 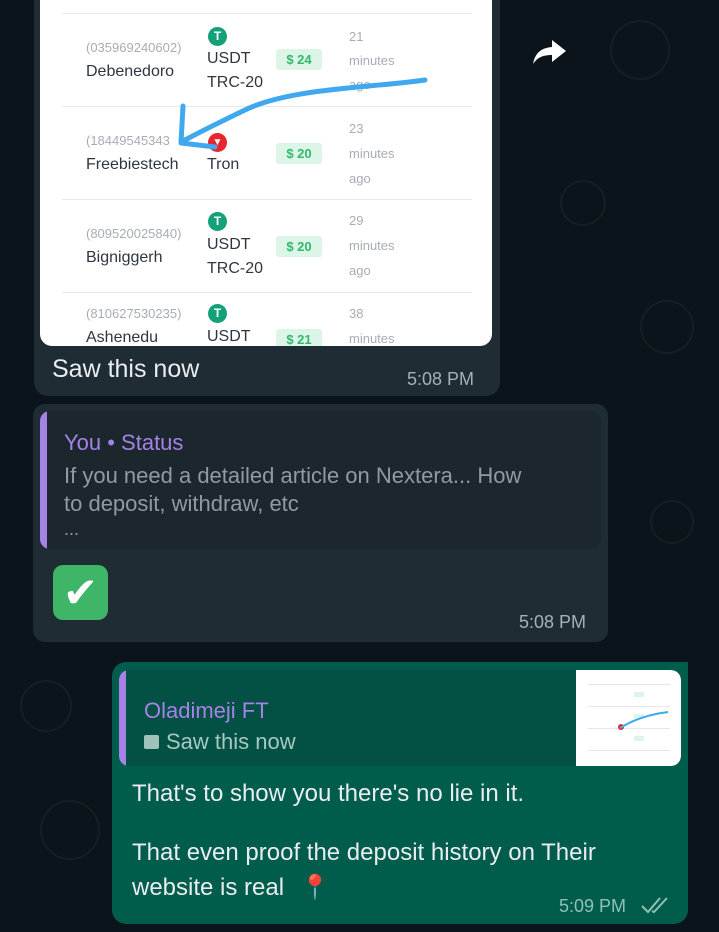 I want to click on quote-author: You • Status, so click(x=124, y=442).